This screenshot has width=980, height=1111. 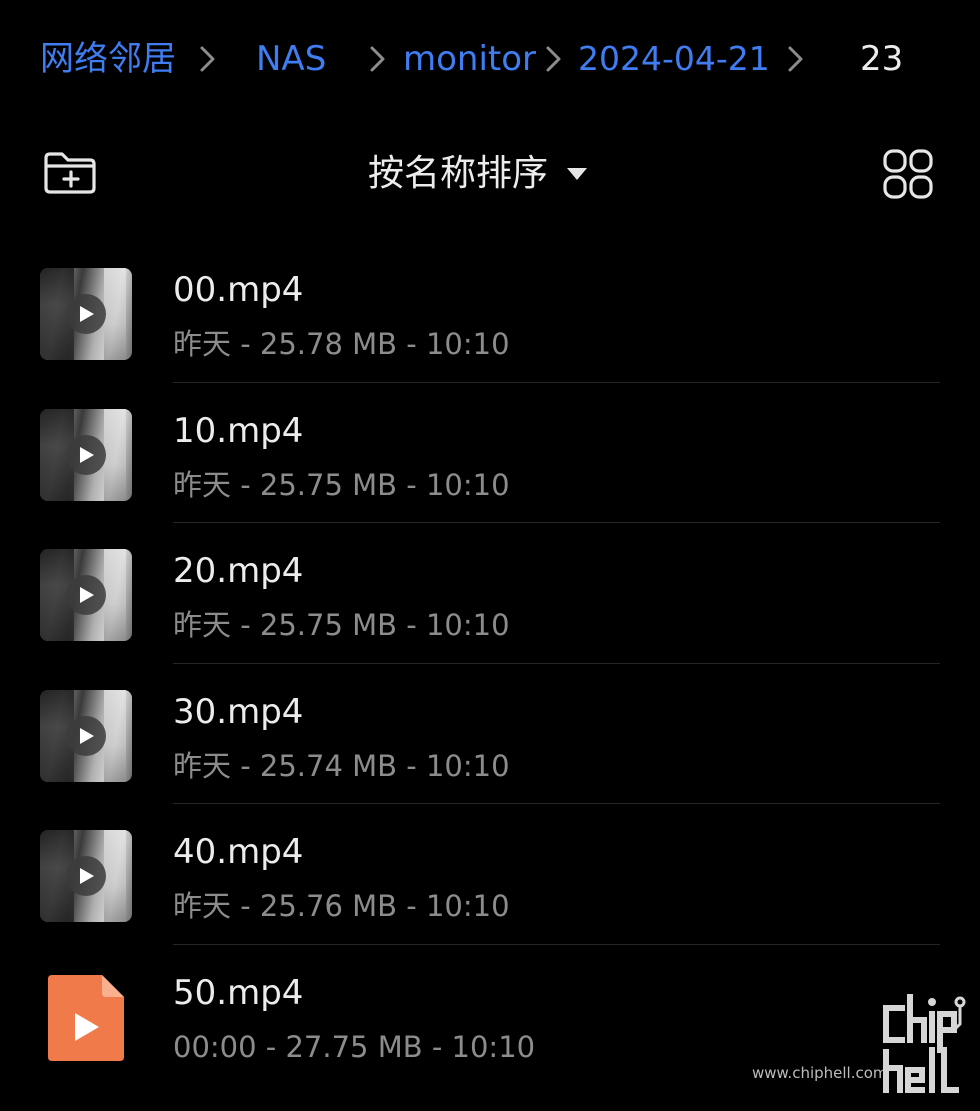 I want to click on file-meta: 昨天 - 25.74 MB - 10:10, so click(x=341, y=765).